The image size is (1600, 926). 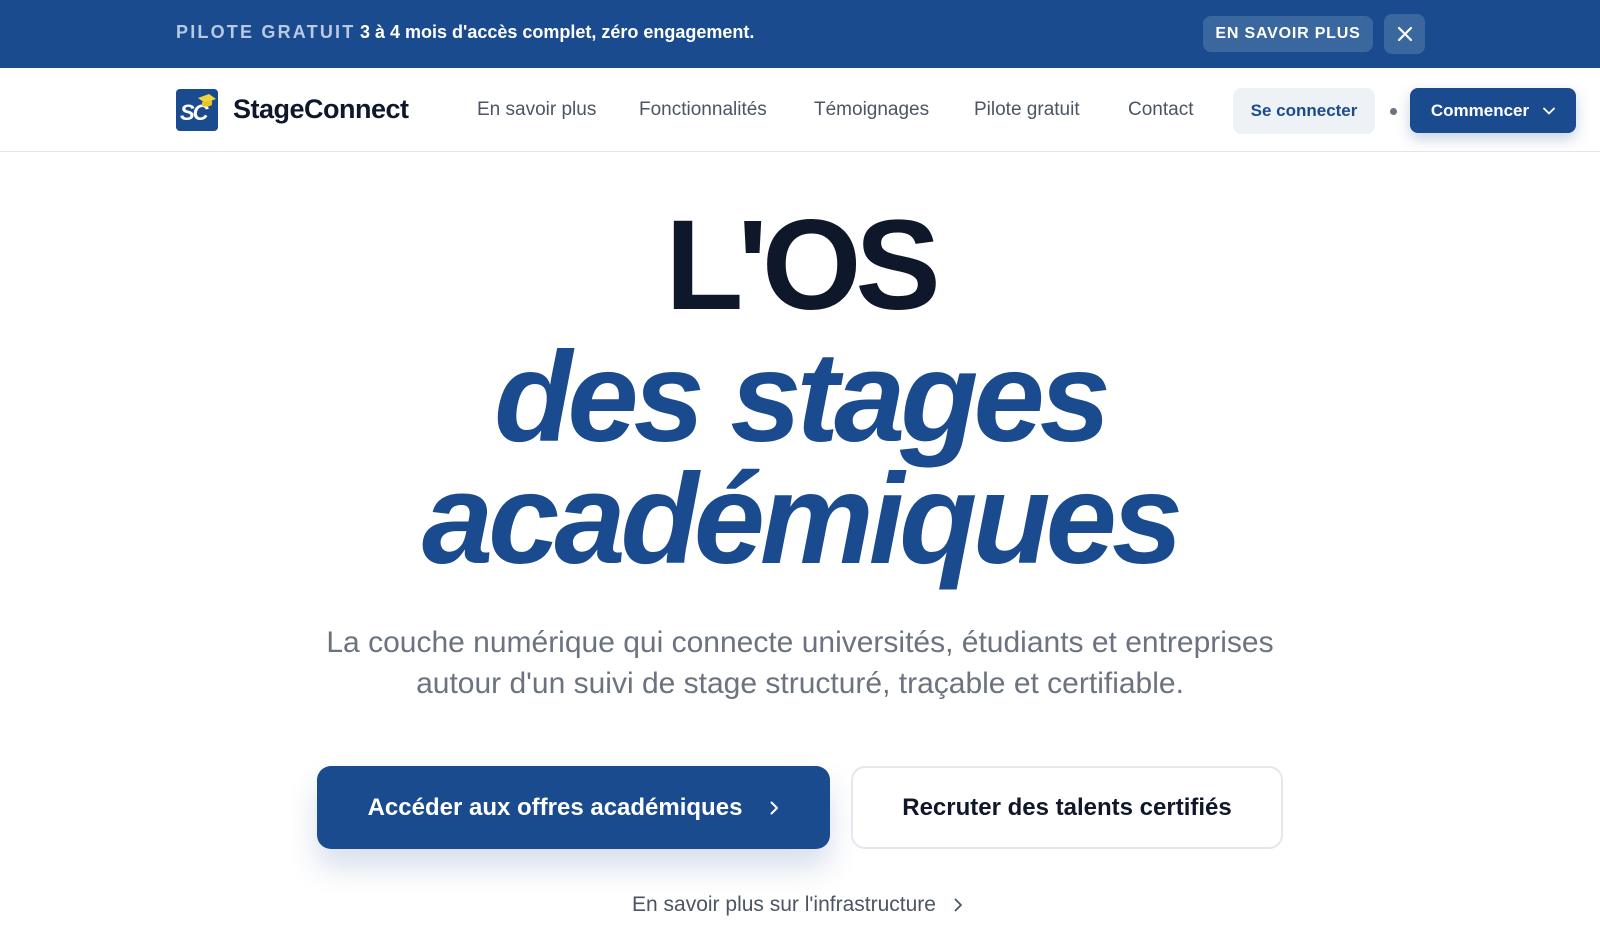 I want to click on infrastructure-link: En savoir plus sur l'infrastructure, so click(x=800, y=905).